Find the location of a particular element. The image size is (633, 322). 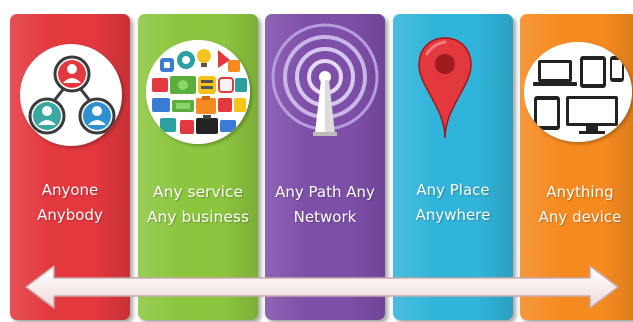

signal-tower-icon is located at coordinates (325, 79).